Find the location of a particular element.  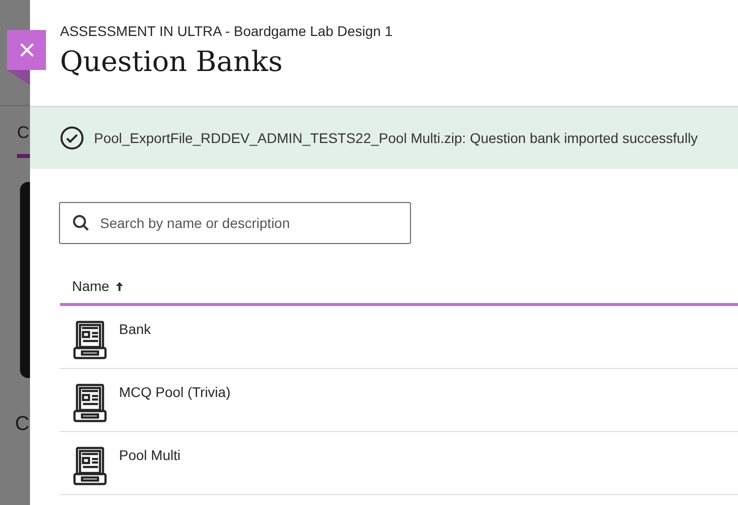

page-title: Question Banks is located at coordinates (172, 62).